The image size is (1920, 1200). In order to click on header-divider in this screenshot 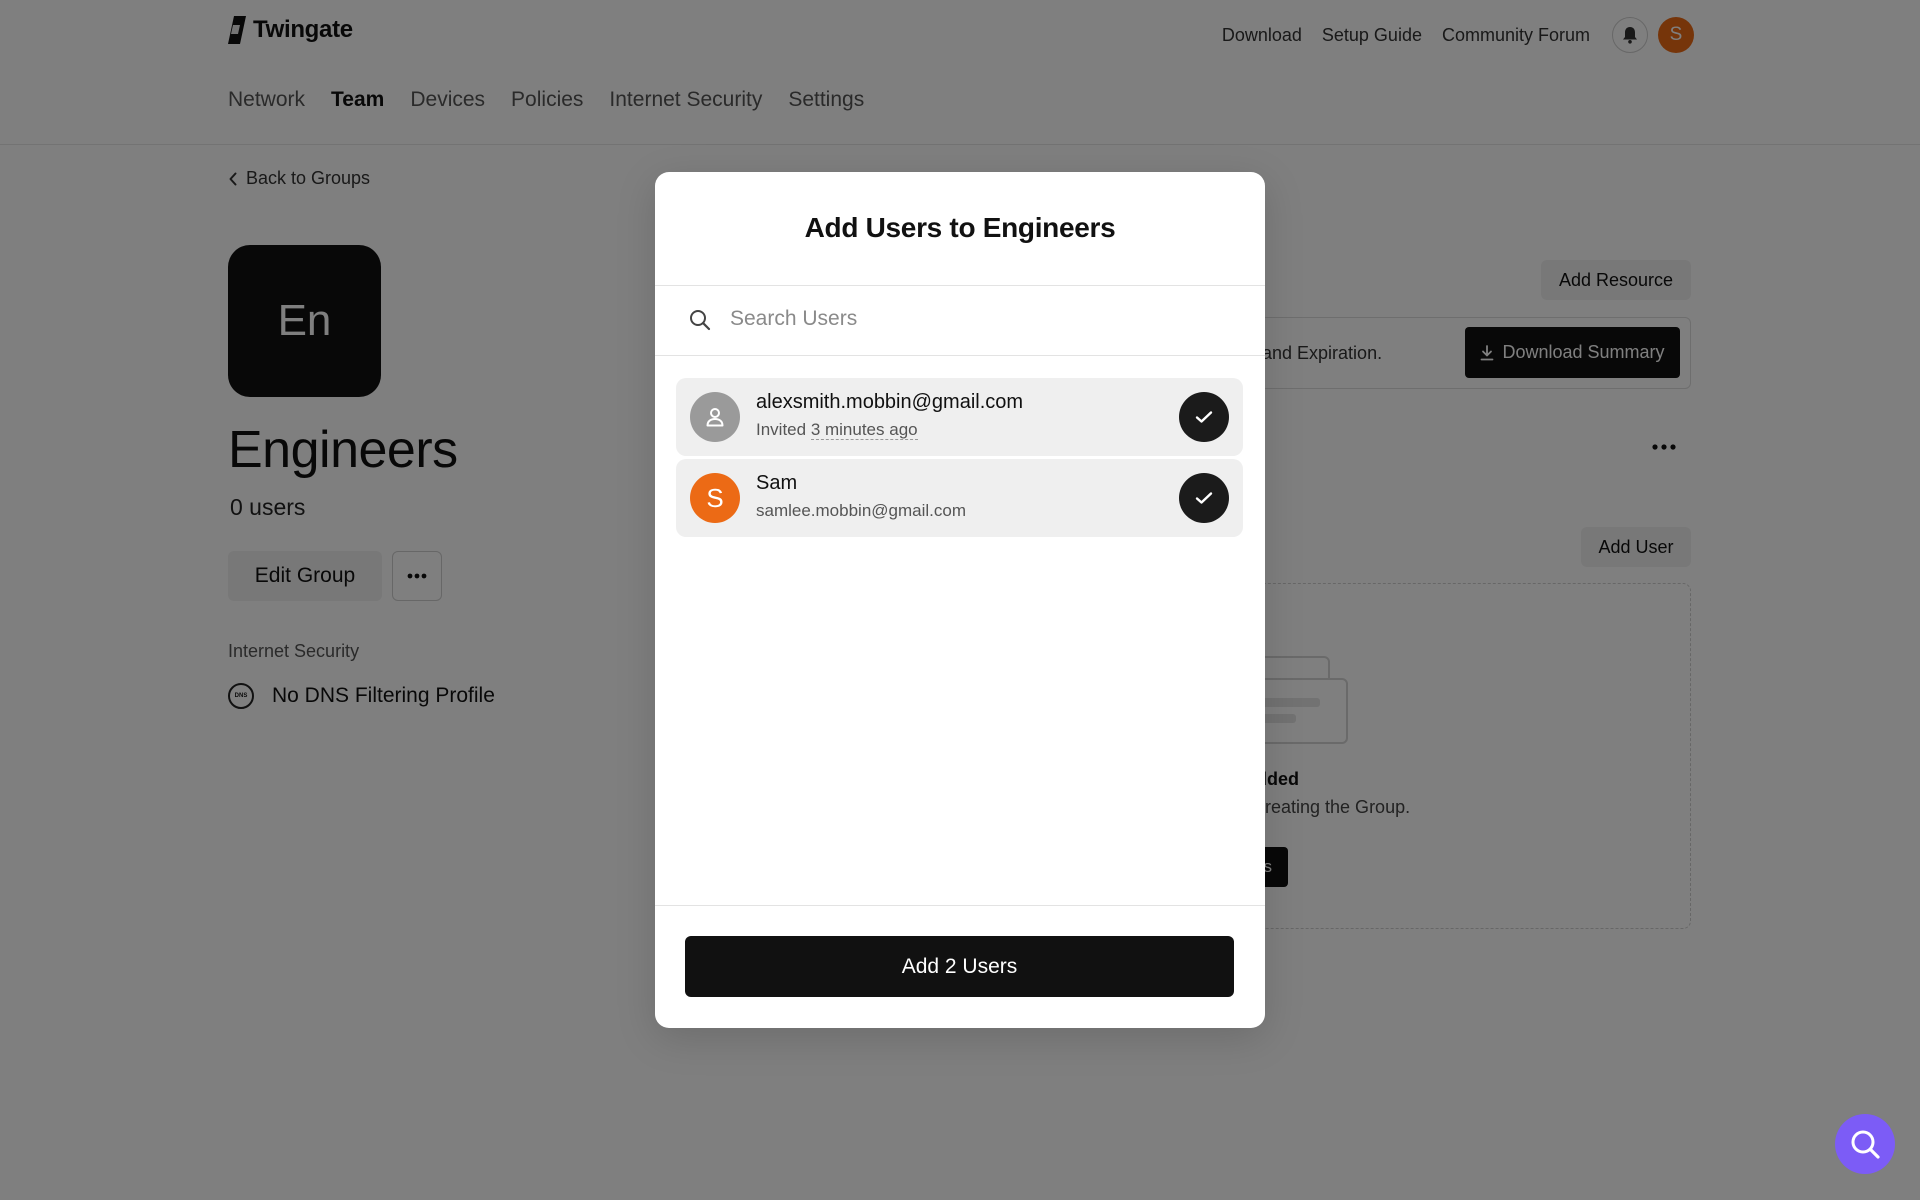, I will do `click(960, 285)`.